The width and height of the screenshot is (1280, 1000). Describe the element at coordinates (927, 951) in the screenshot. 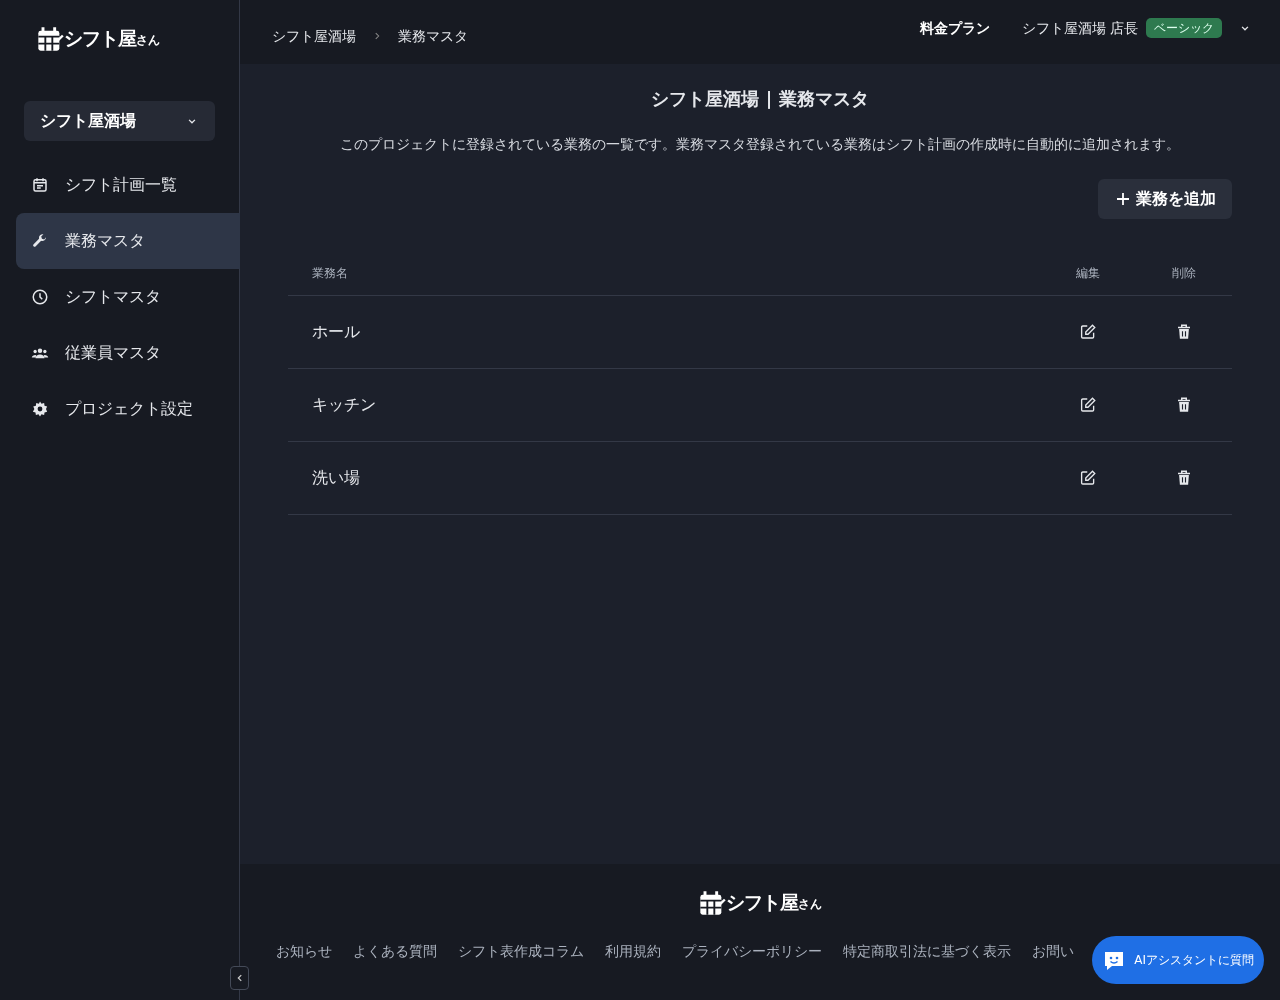

I see `footer-link: 特定商取引法に基づく表示` at that location.